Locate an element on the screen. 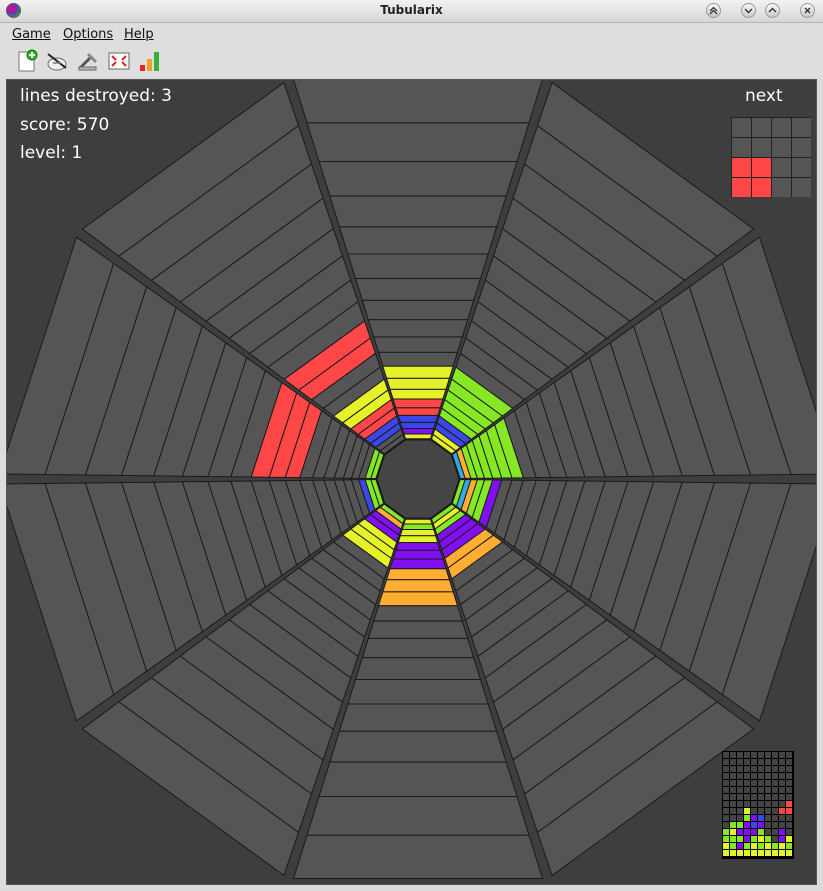  maximize-button is located at coordinates (772, 10).